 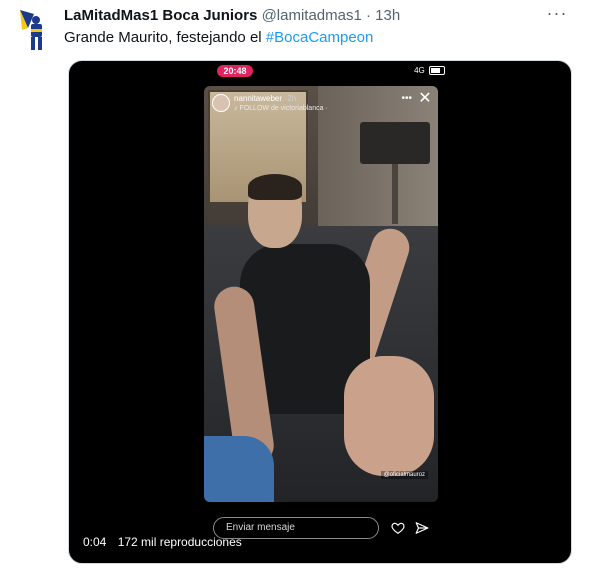 I want to click on boca-juniors-avatar-icon, so click(x=31, y=30).